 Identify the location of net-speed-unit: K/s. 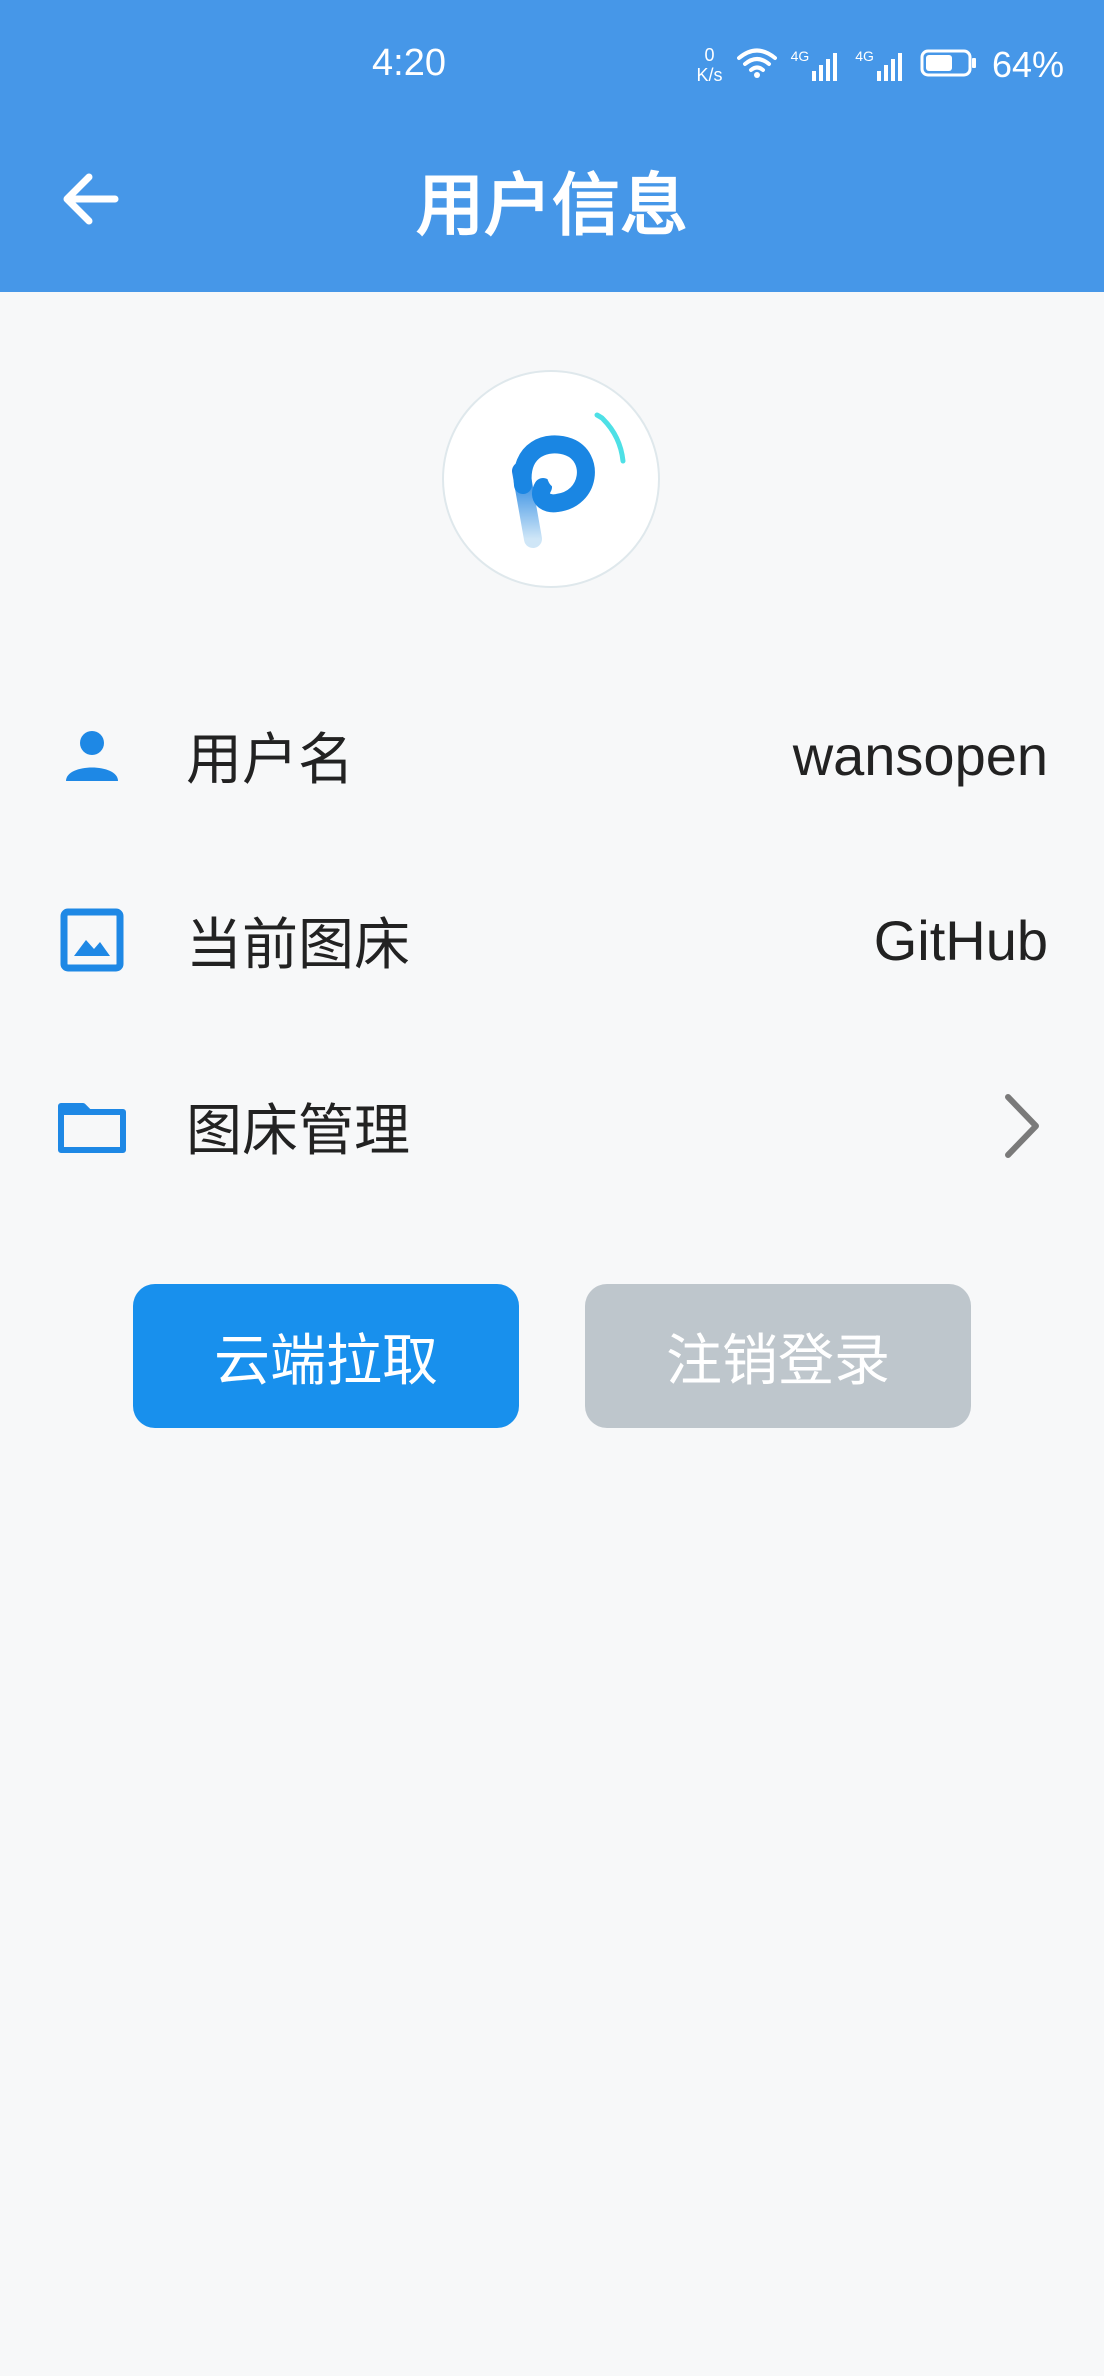
(709, 75).